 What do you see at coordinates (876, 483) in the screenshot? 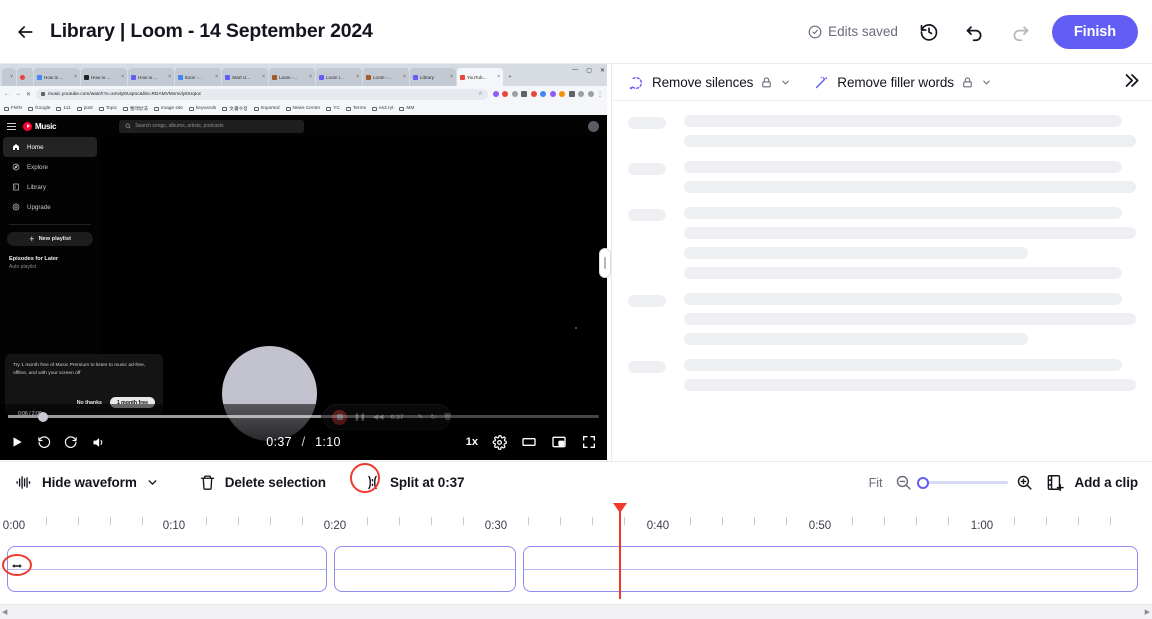
I see `fit-button: Fit` at bounding box center [876, 483].